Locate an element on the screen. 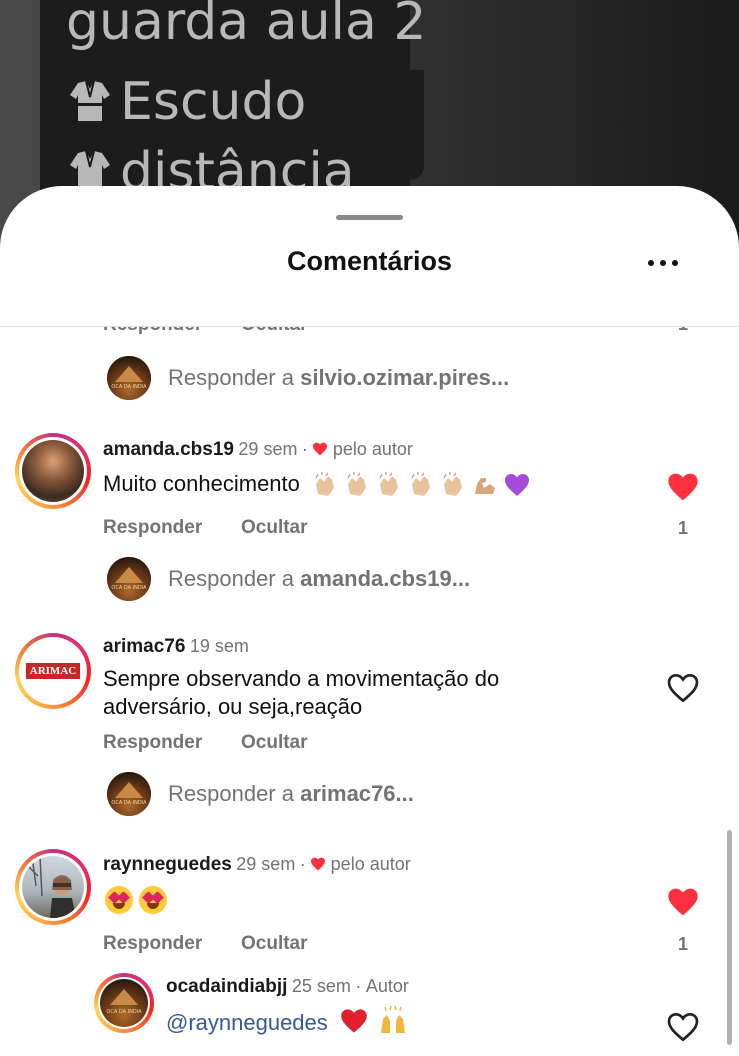  video-text: Escudo is located at coordinates (213, 102).